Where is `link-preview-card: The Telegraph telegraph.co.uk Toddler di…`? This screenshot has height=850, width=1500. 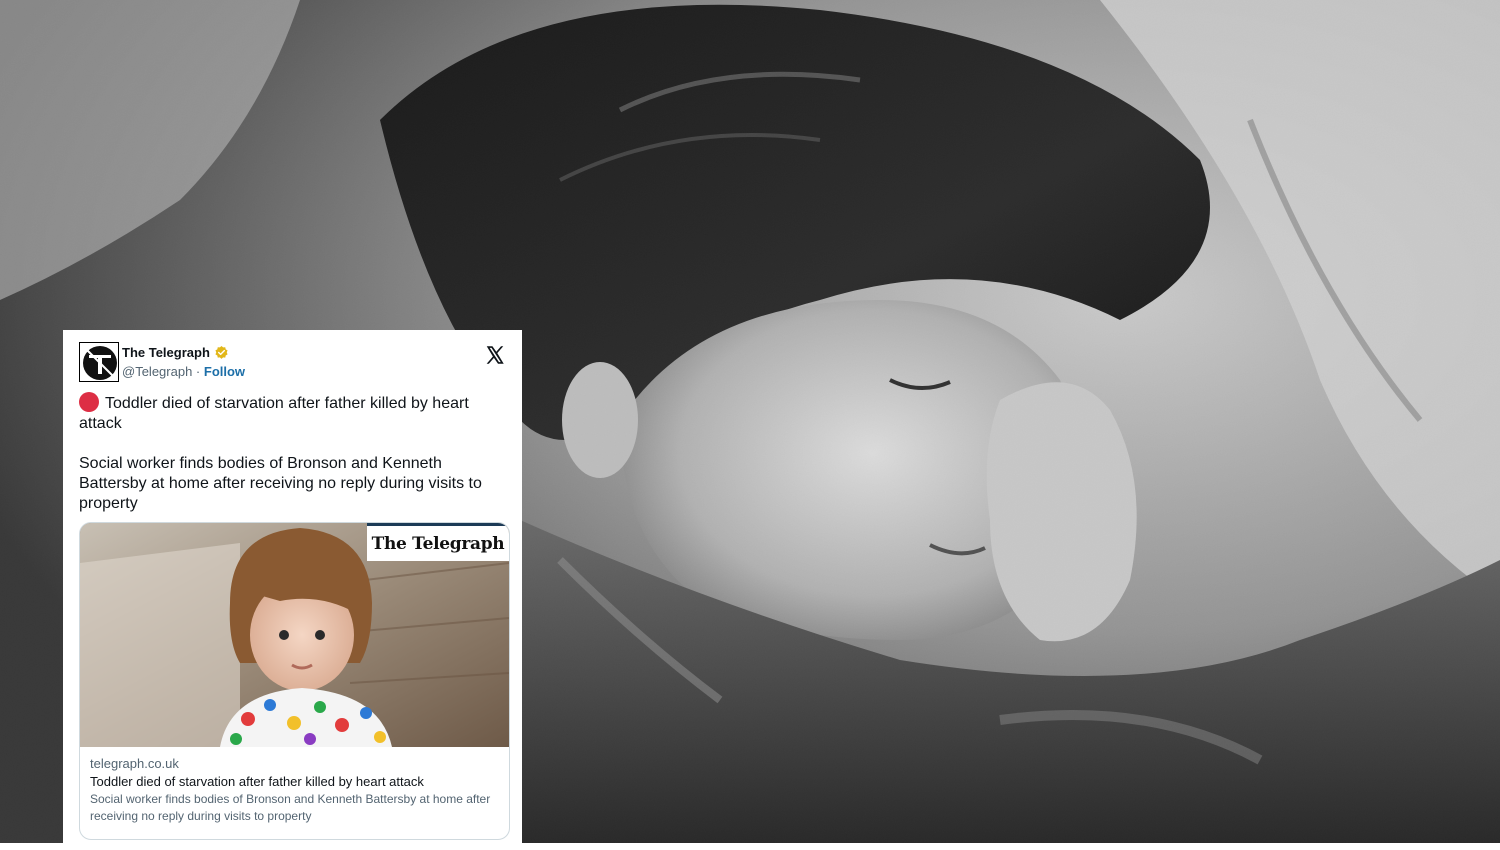
link-preview-card: The Telegraph telegraph.co.uk Toddler di… is located at coordinates (294, 681).